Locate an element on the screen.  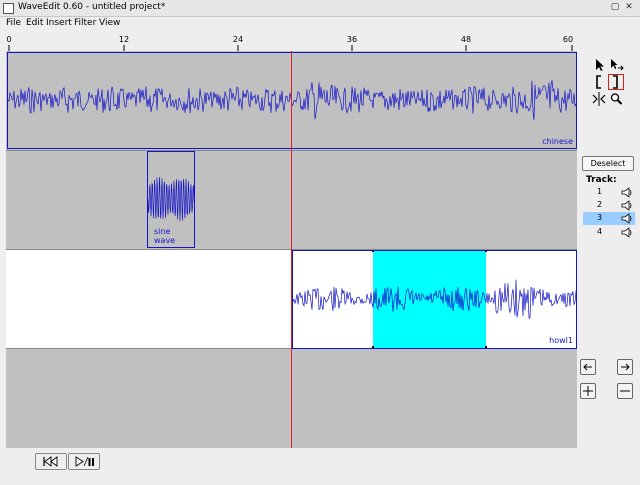
track-row-4: 4 is located at coordinates (609, 232).